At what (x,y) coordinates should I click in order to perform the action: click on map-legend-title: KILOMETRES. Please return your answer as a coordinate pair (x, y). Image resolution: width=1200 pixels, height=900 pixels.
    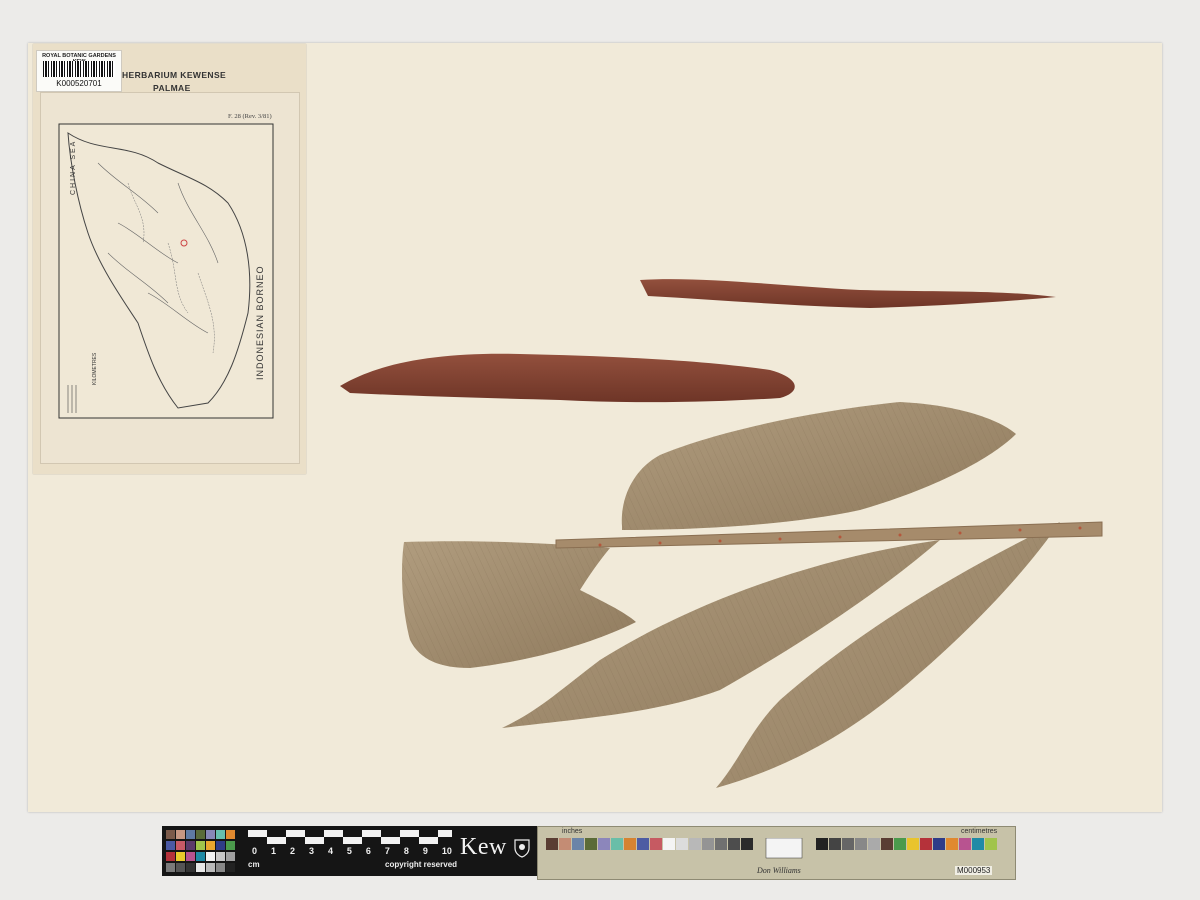
    Looking at the image, I should click on (95, 368).